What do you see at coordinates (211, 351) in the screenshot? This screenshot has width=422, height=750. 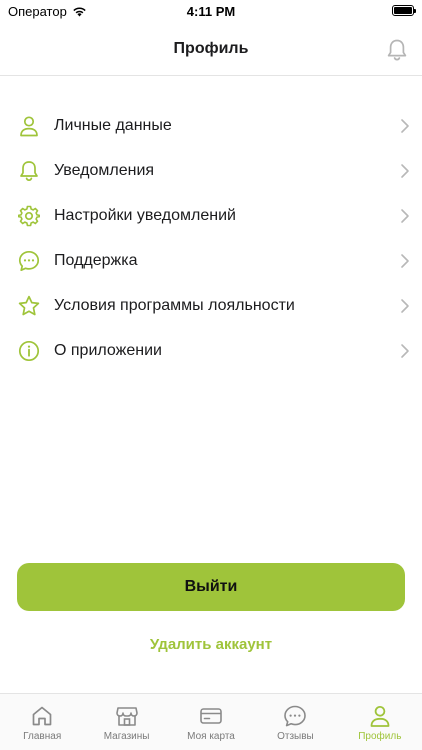 I see `menu-item-about: О приложении` at bounding box center [211, 351].